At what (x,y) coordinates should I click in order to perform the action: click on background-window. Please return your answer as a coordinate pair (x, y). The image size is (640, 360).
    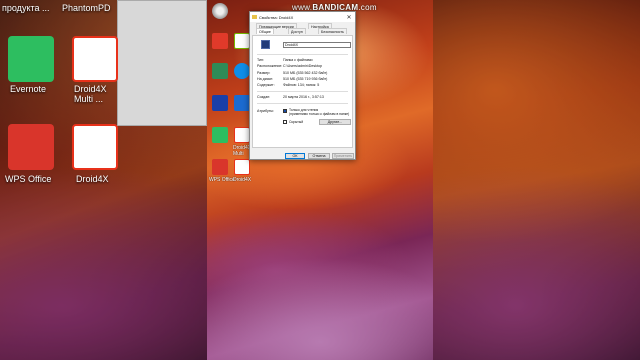
    Looking at the image, I should click on (162, 63).